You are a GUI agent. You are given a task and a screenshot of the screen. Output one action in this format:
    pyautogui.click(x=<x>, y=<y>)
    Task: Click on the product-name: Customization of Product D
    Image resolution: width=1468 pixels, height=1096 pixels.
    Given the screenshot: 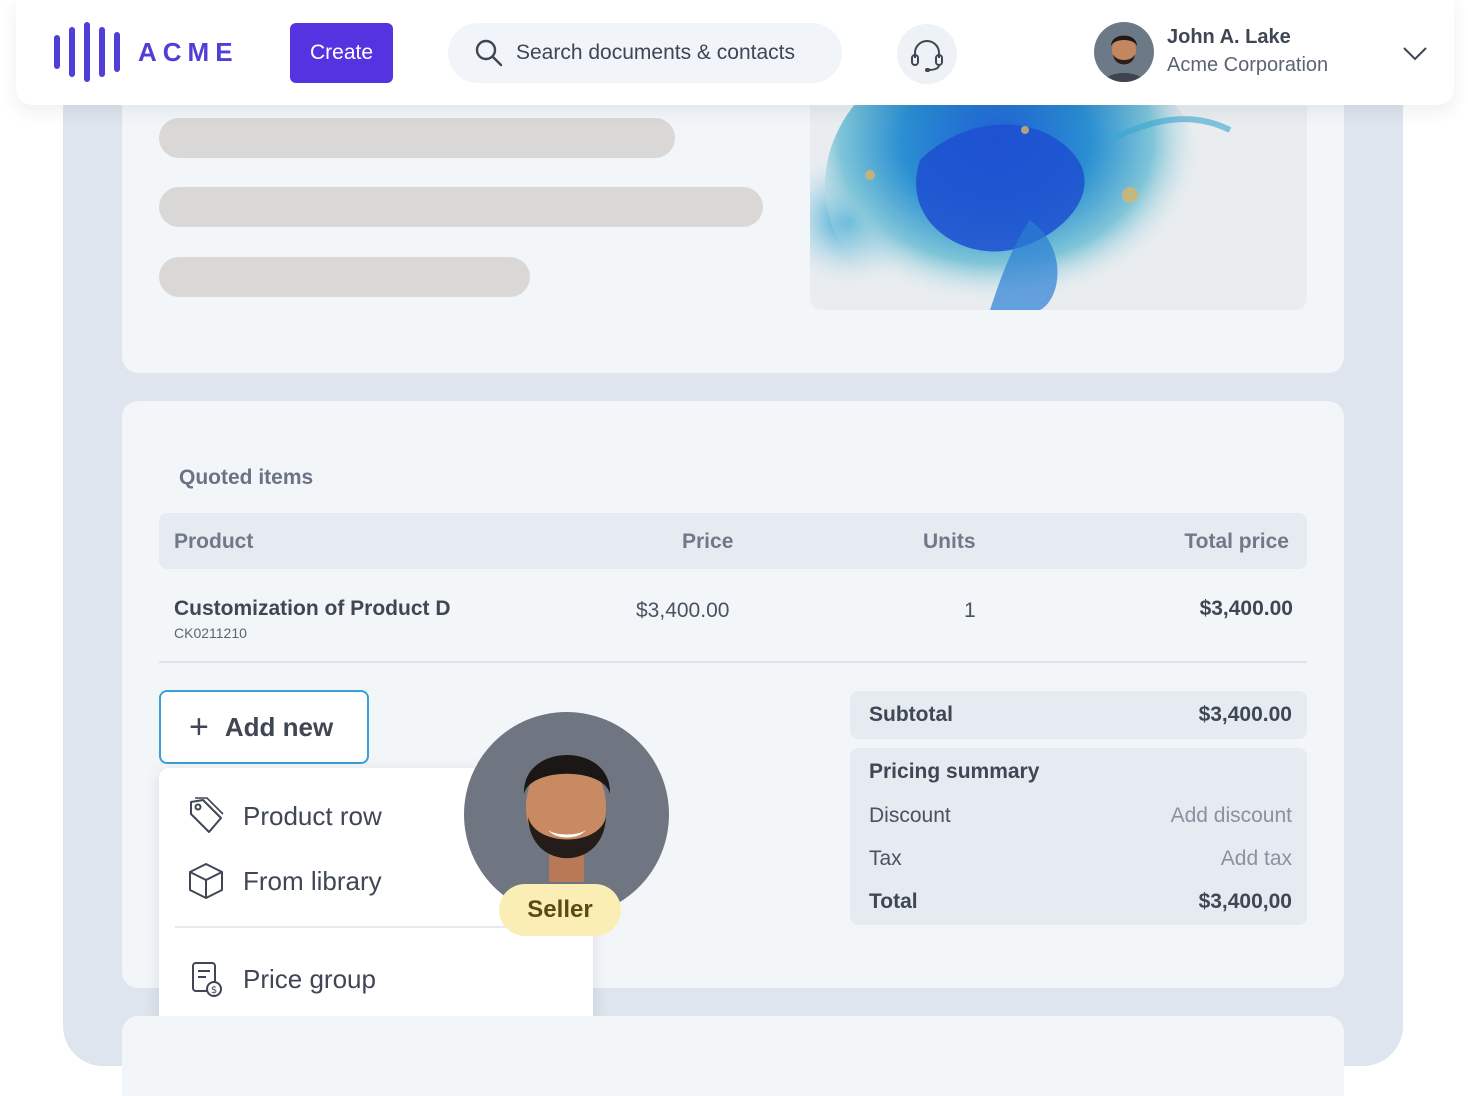 What is the action you would take?
    pyautogui.click(x=312, y=608)
    